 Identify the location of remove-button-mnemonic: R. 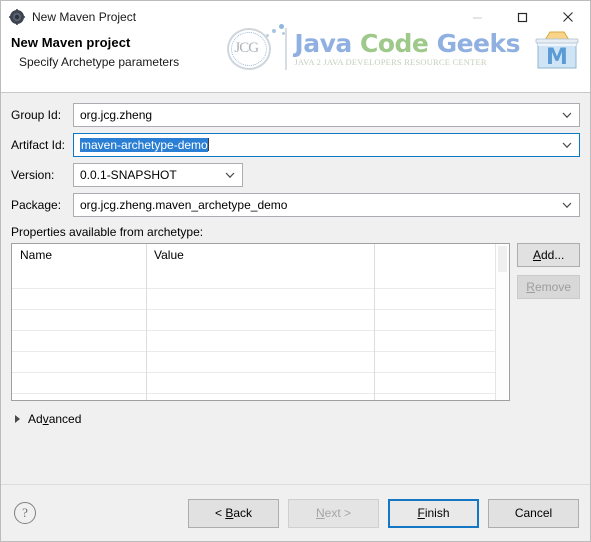
(530, 287).